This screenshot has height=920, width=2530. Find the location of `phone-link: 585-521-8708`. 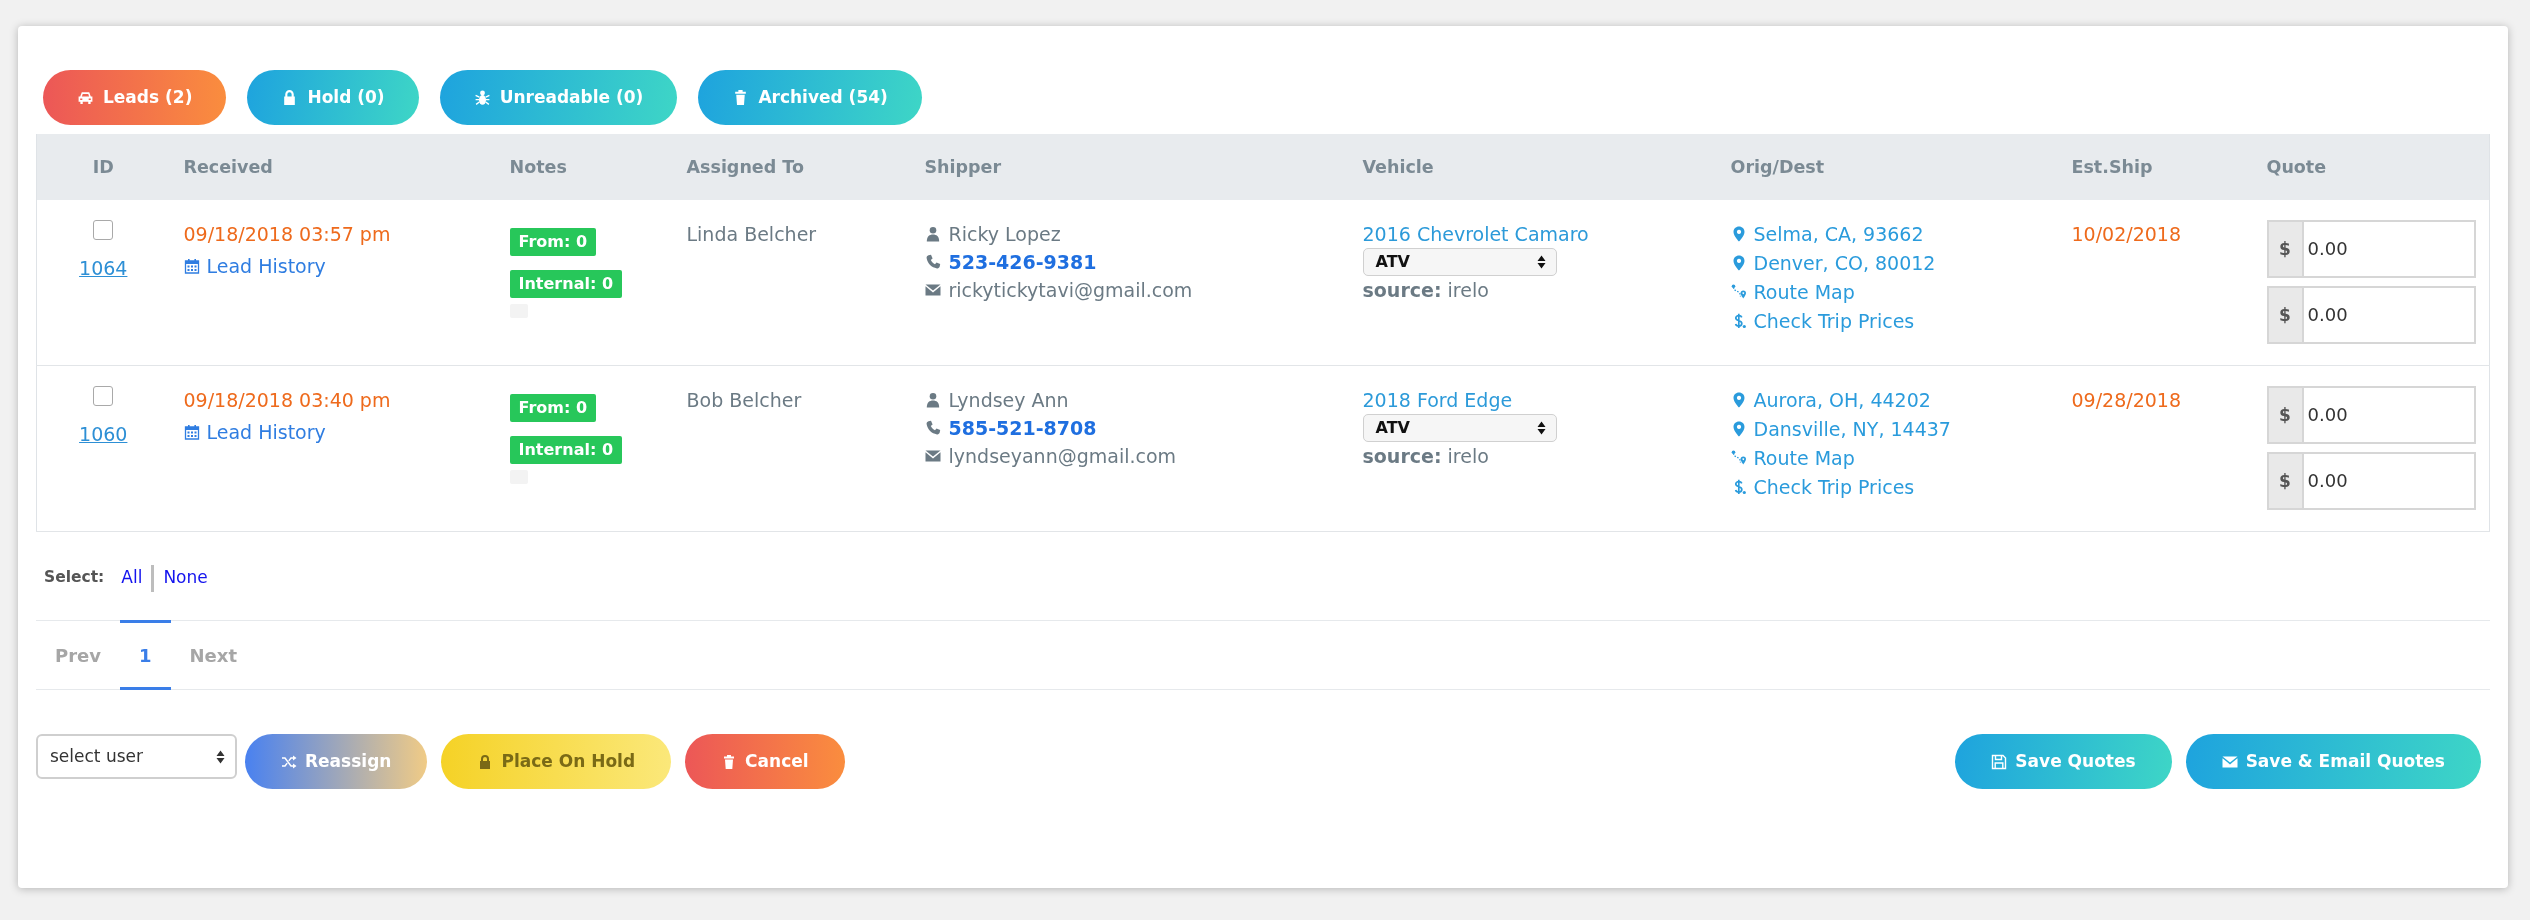

phone-link: 585-521-8708 is located at coordinates (1022, 428).